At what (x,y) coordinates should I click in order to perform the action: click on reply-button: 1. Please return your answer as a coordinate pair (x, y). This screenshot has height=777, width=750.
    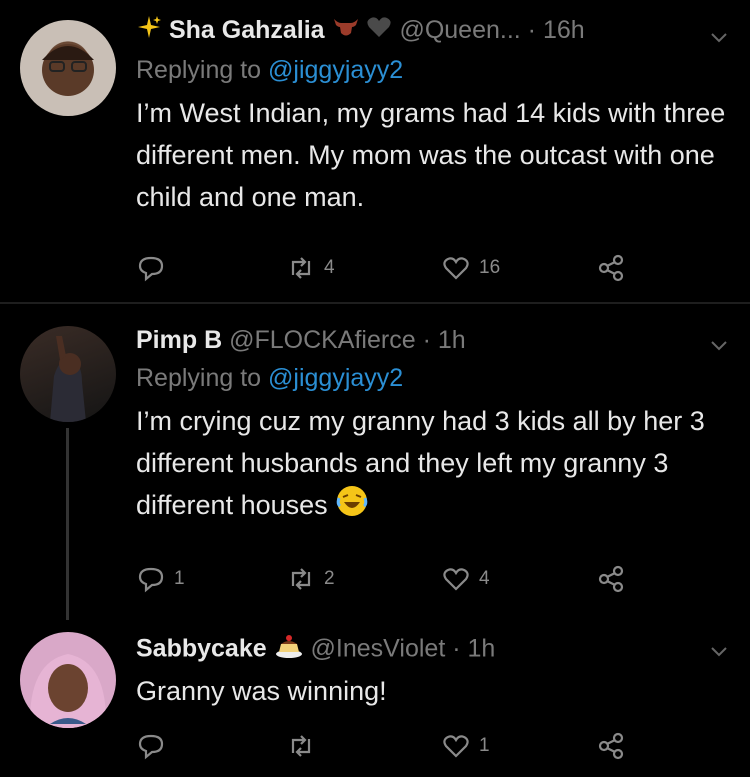
    Looking at the image, I should click on (160, 579).